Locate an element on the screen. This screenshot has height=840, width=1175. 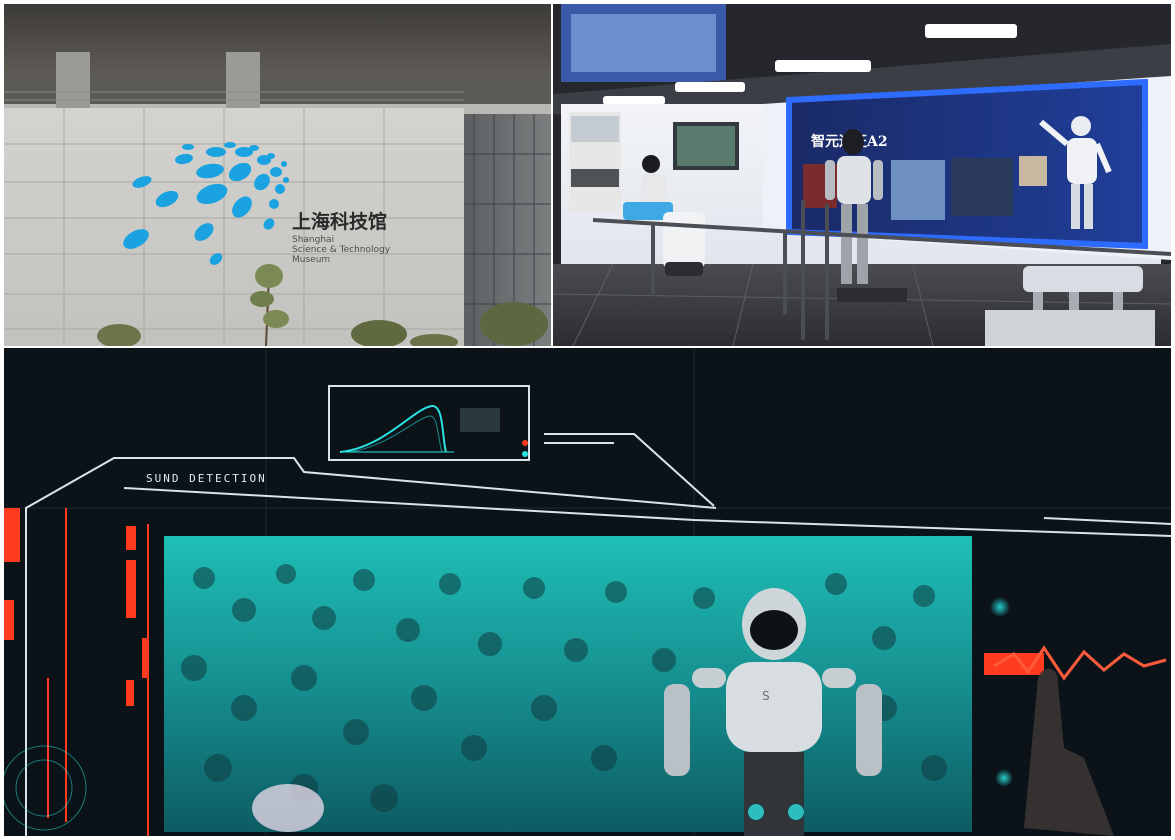
museum-sign-en-1: Shanghai is located at coordinates (313, 240).